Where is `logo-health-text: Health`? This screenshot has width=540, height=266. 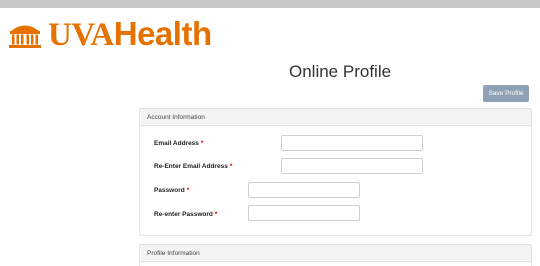 logo-health-text: Health is located at coordinates (162, 33).